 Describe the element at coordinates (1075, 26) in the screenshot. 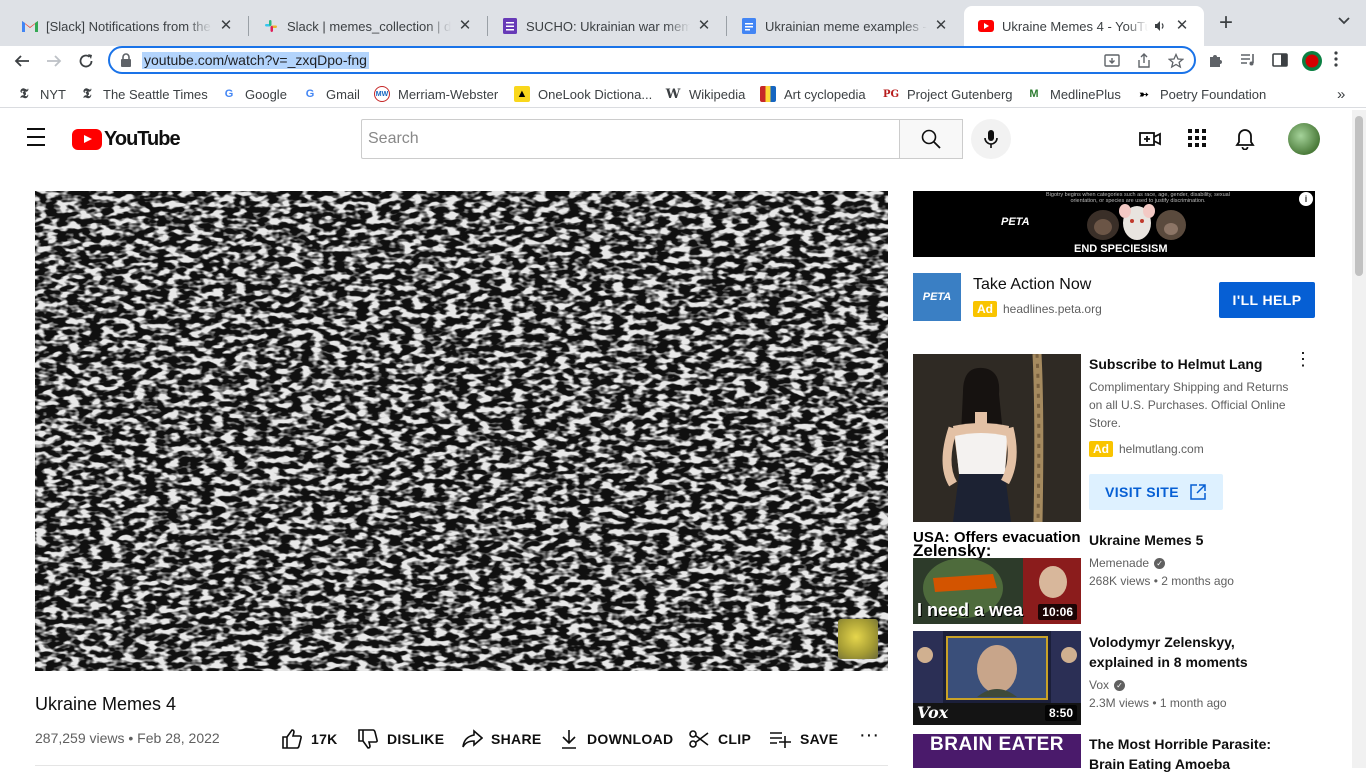

I see `tab-title: Ukraine Memes 4 - YouTub` at that location.